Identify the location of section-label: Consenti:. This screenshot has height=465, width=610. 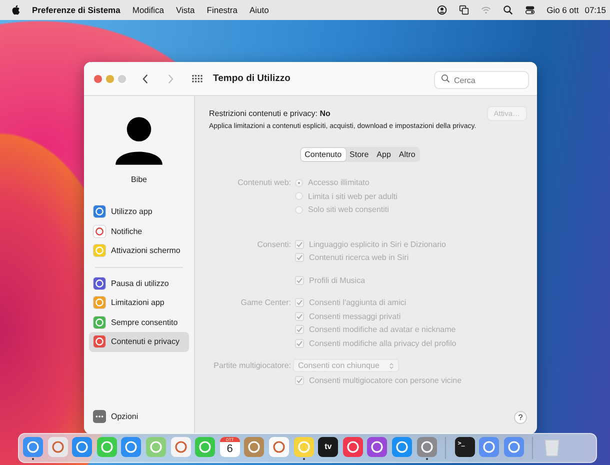
(274, 244).